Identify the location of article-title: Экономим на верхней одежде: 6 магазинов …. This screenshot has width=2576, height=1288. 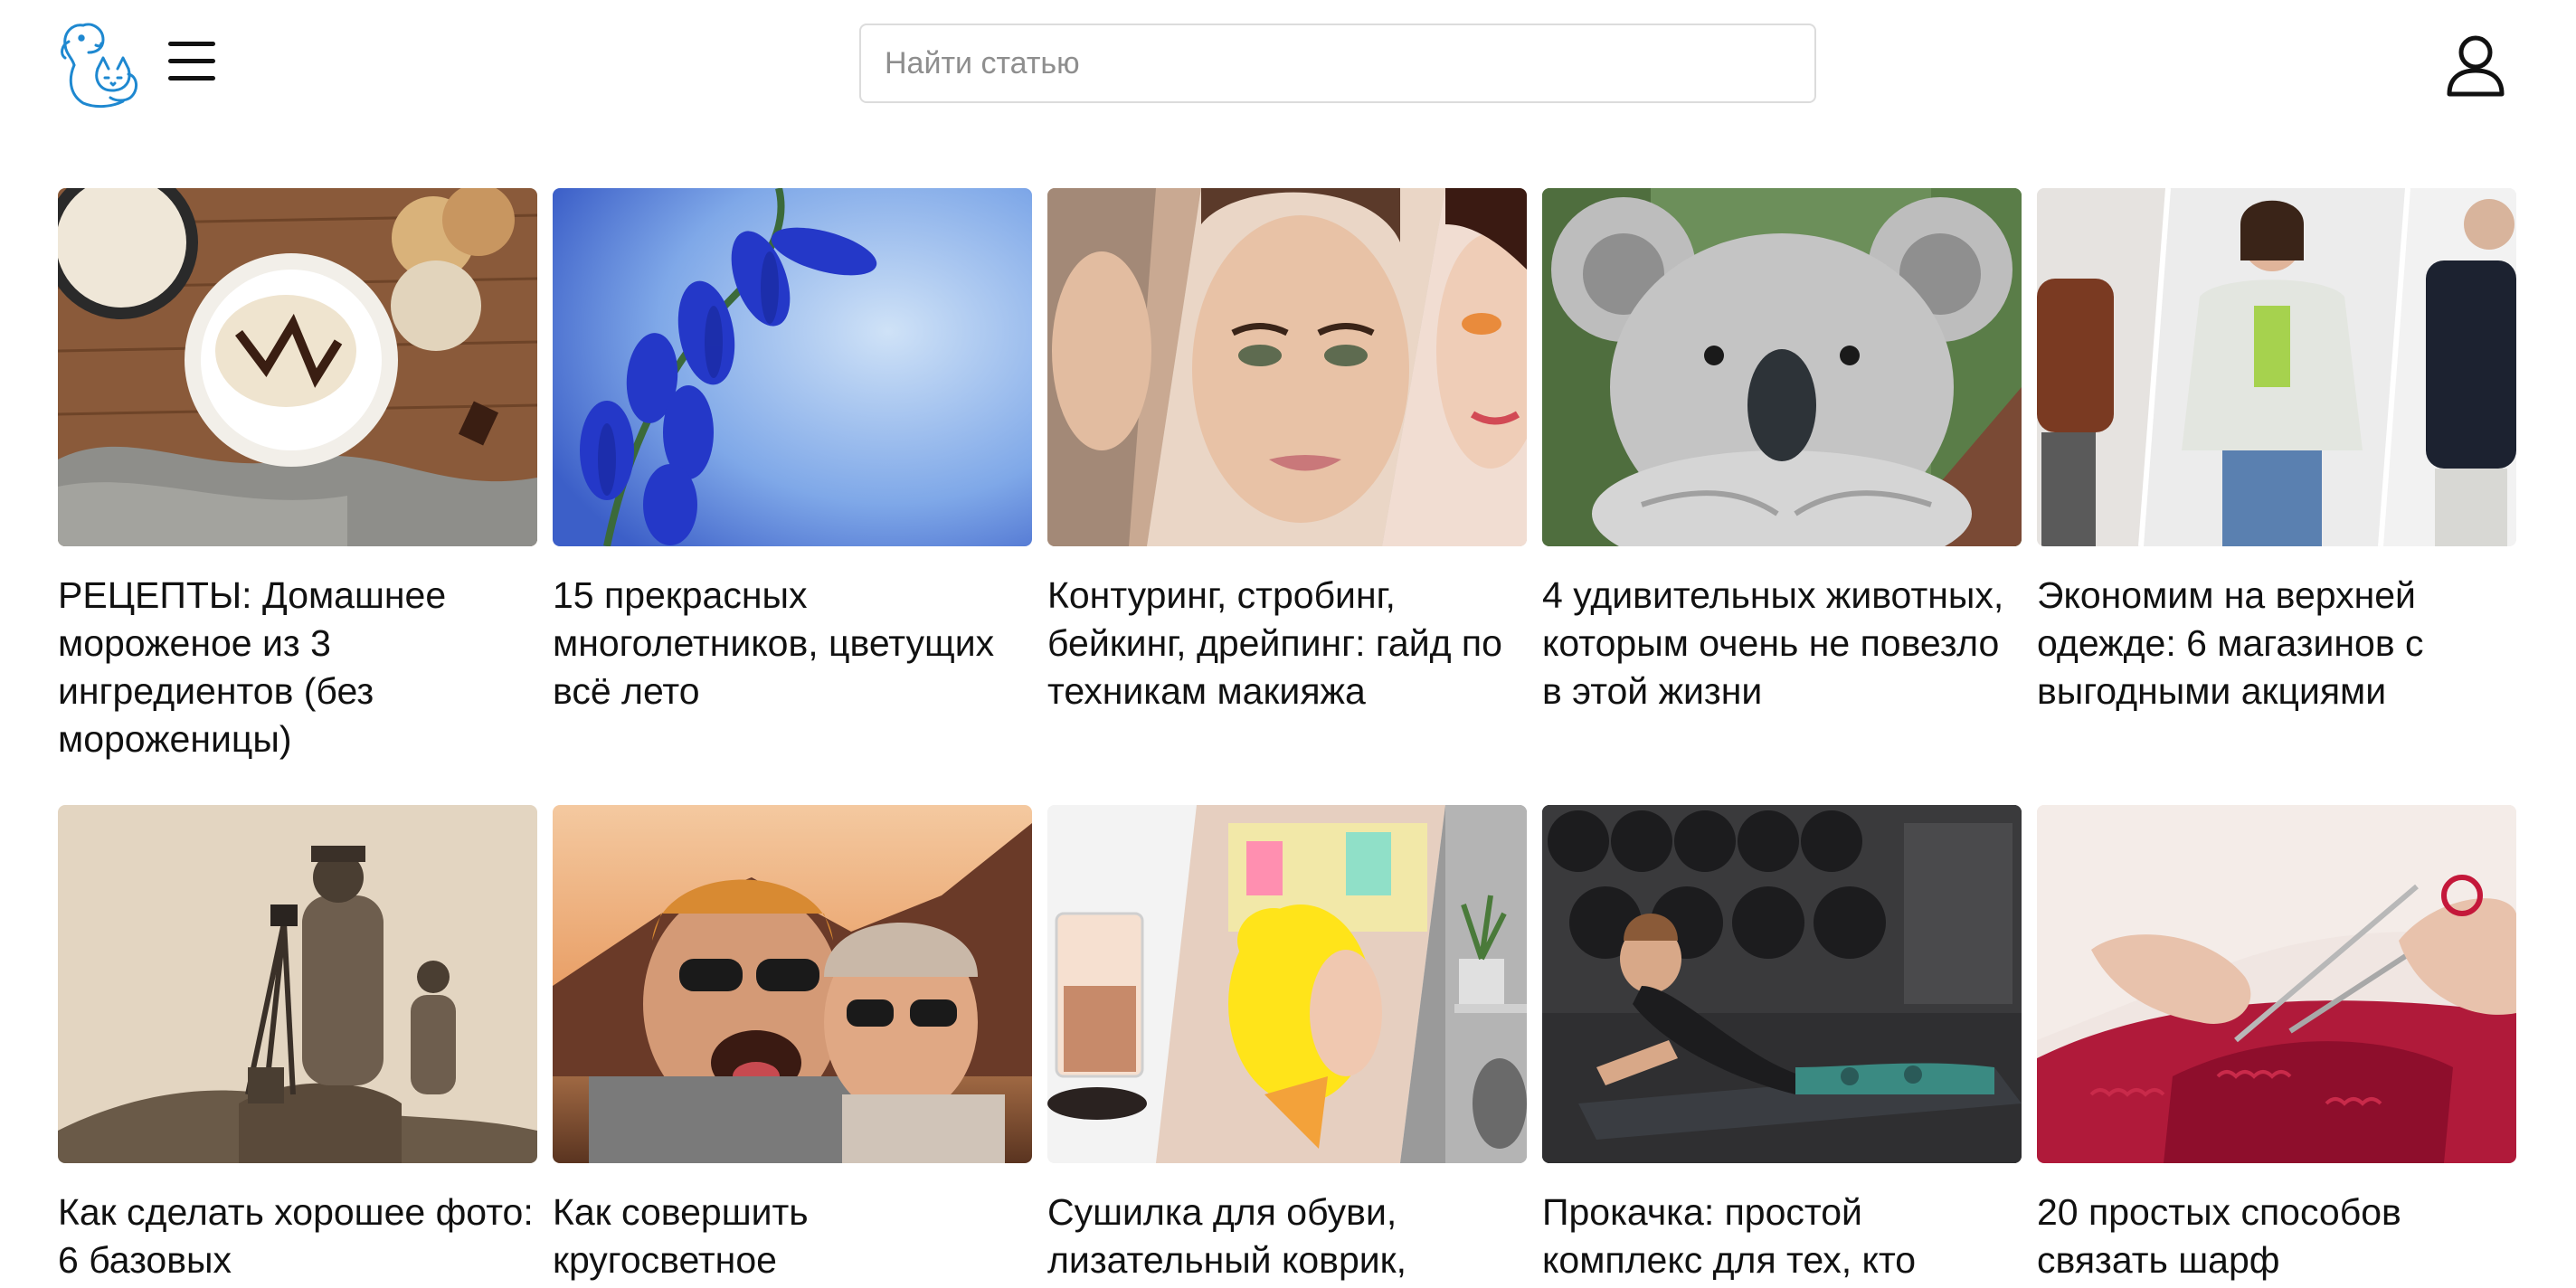
(2230, 643).